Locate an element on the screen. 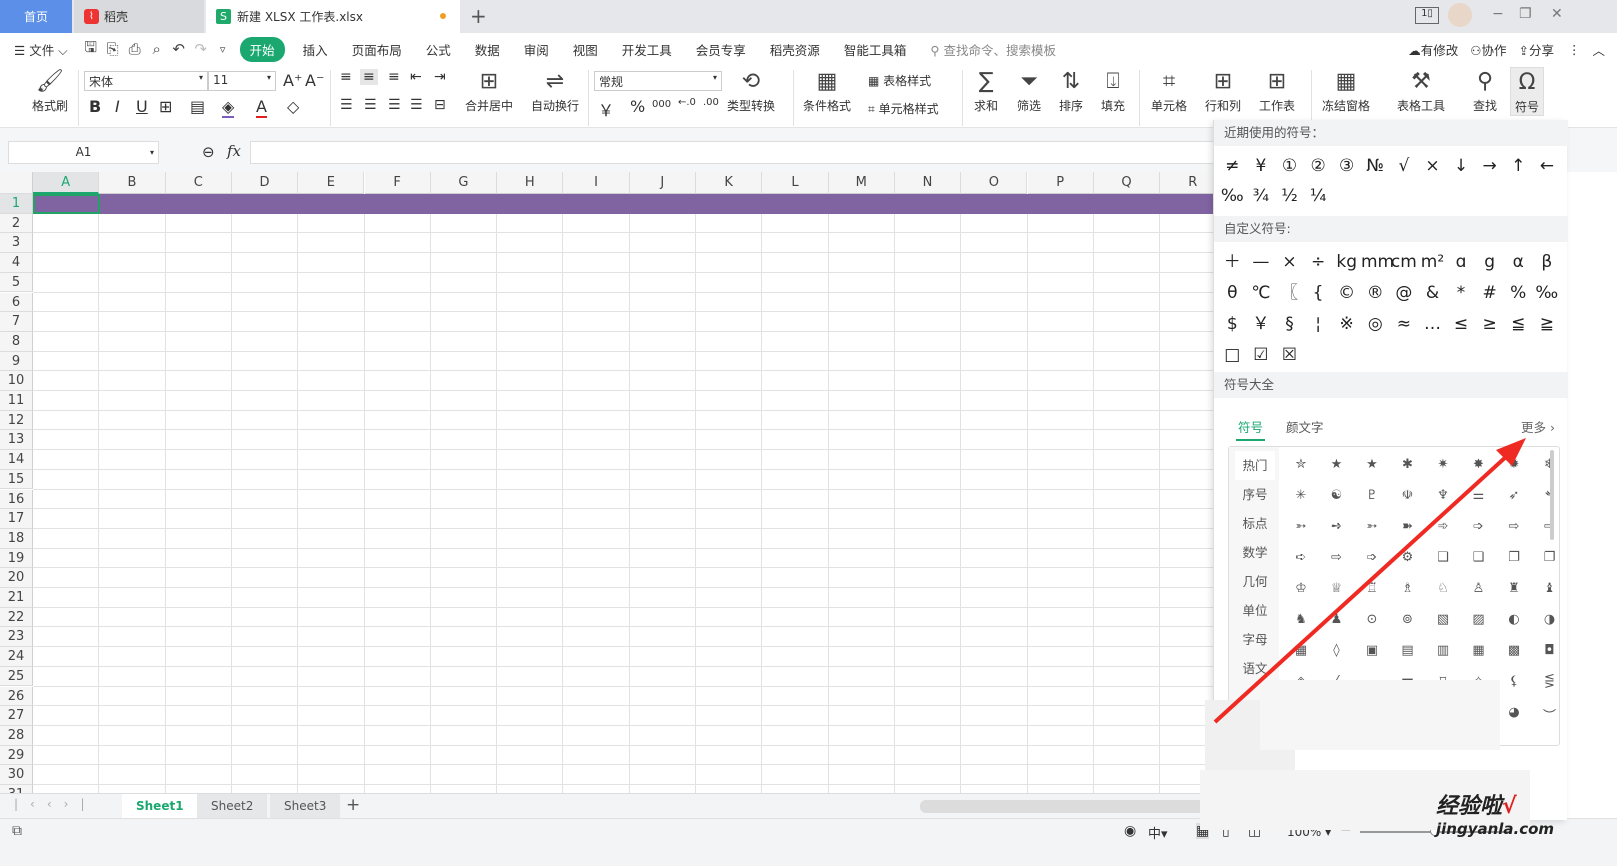 This screenshot has height=866, width=1617. watermark-check: √ is located at coordinates (1509, 806).